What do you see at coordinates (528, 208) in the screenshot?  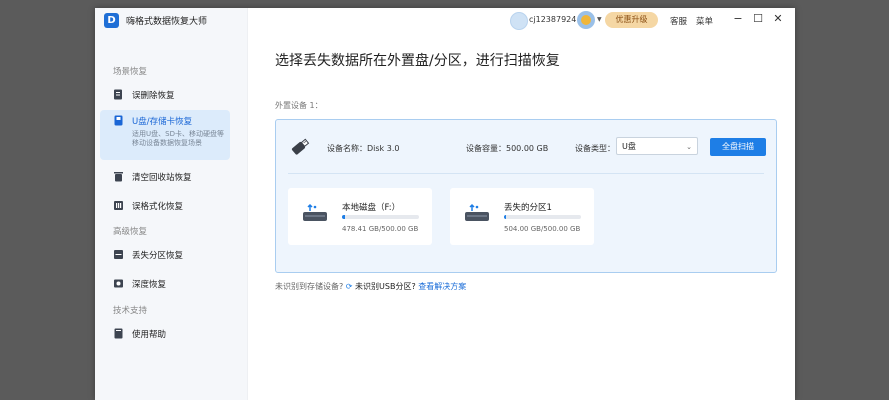 I see `partition-name: 丢失的分区1` at bounding box center [528, 208].